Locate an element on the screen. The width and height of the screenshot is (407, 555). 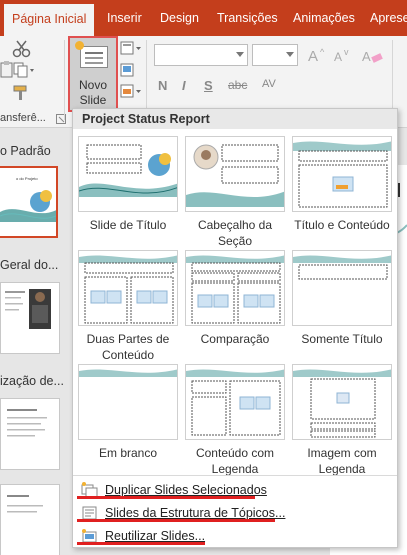
bold-button: N is located at coordinates (162, 85).